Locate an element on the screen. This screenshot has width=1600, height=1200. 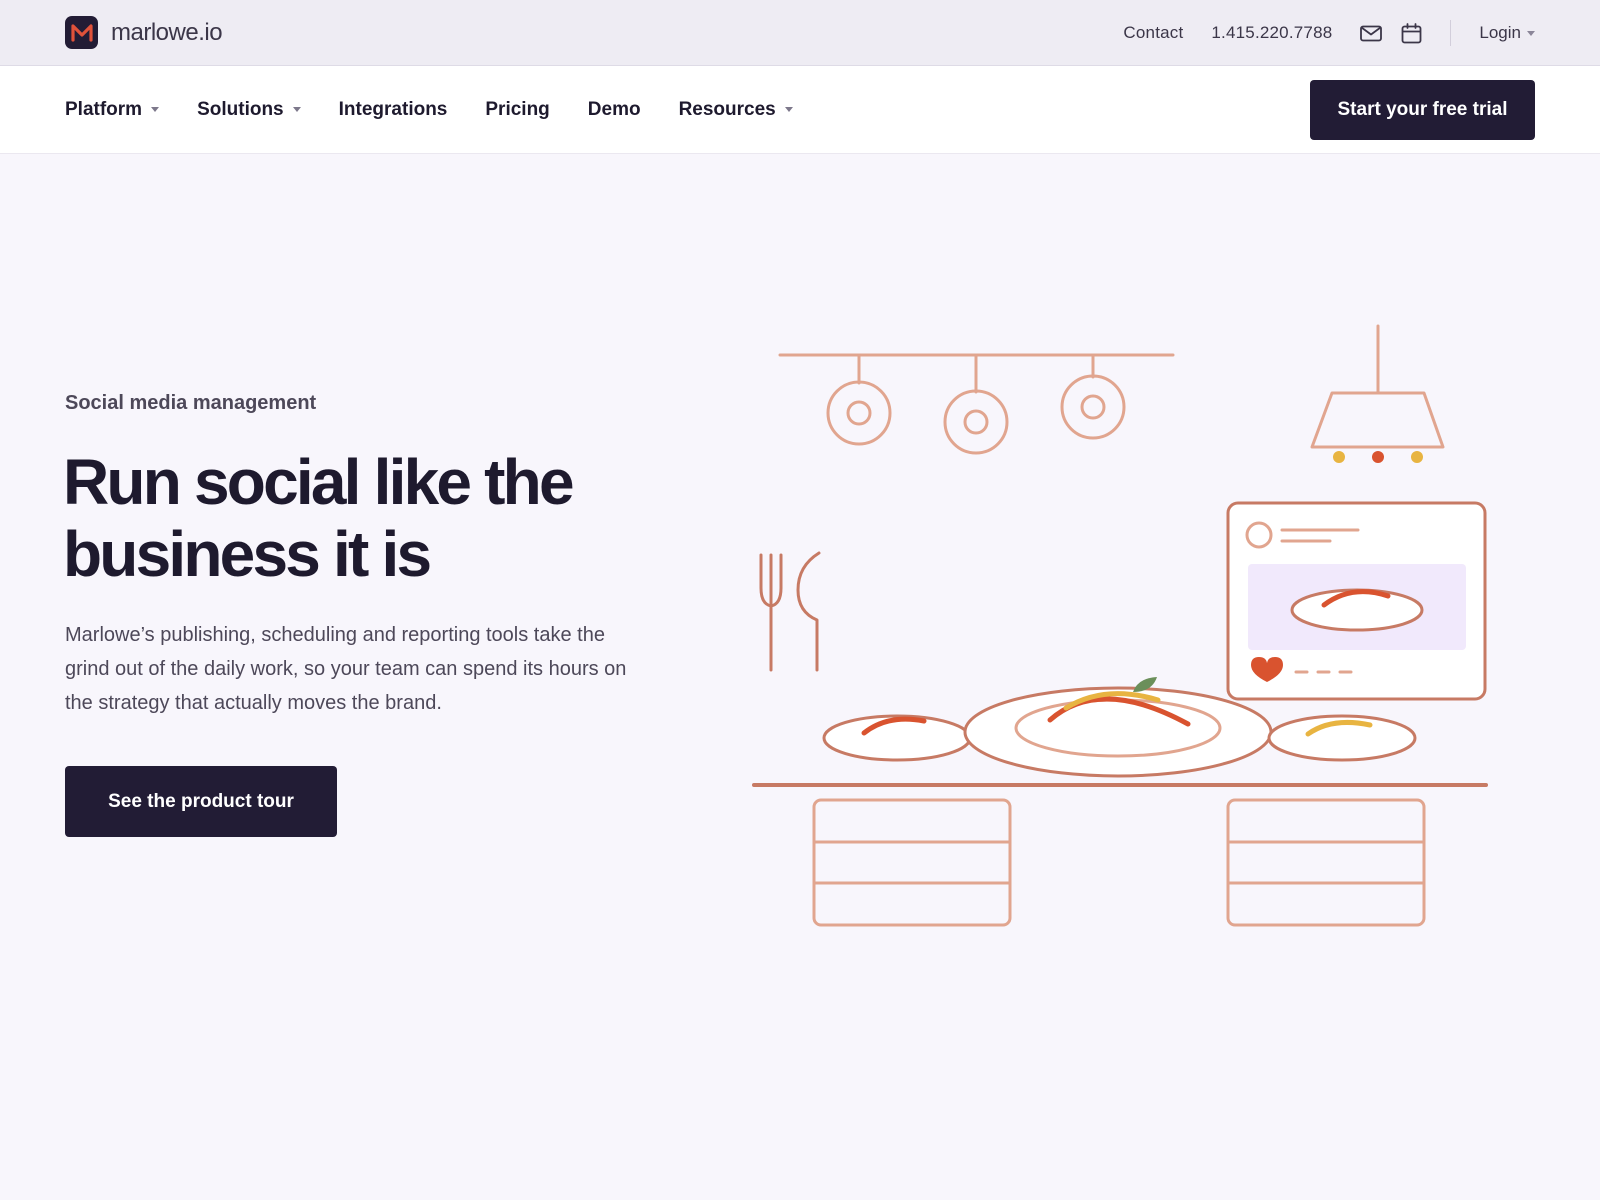
utility-bar: marlowe.io Contact 1.415.220.7788 Login is located at coordinates (800, 33).